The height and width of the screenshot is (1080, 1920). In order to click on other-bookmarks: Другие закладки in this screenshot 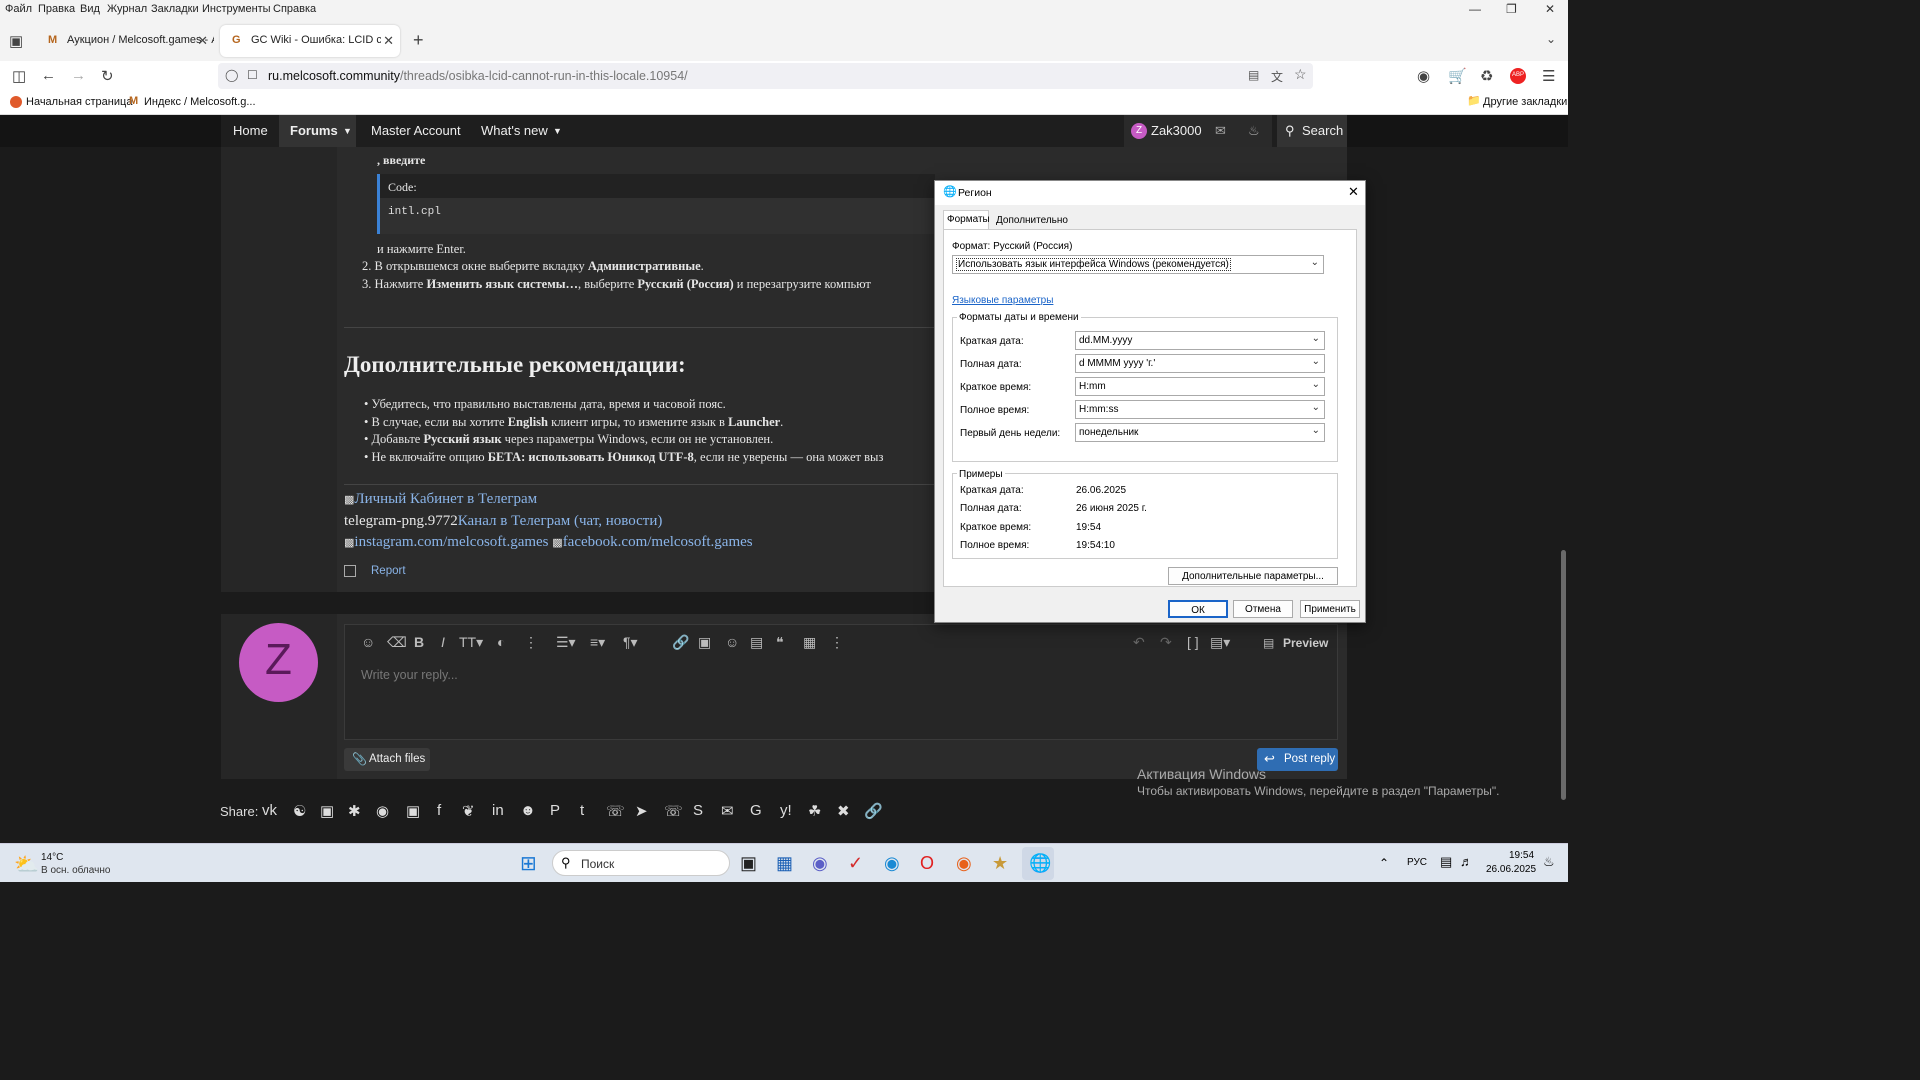, I will do `click(1525, 102)`.